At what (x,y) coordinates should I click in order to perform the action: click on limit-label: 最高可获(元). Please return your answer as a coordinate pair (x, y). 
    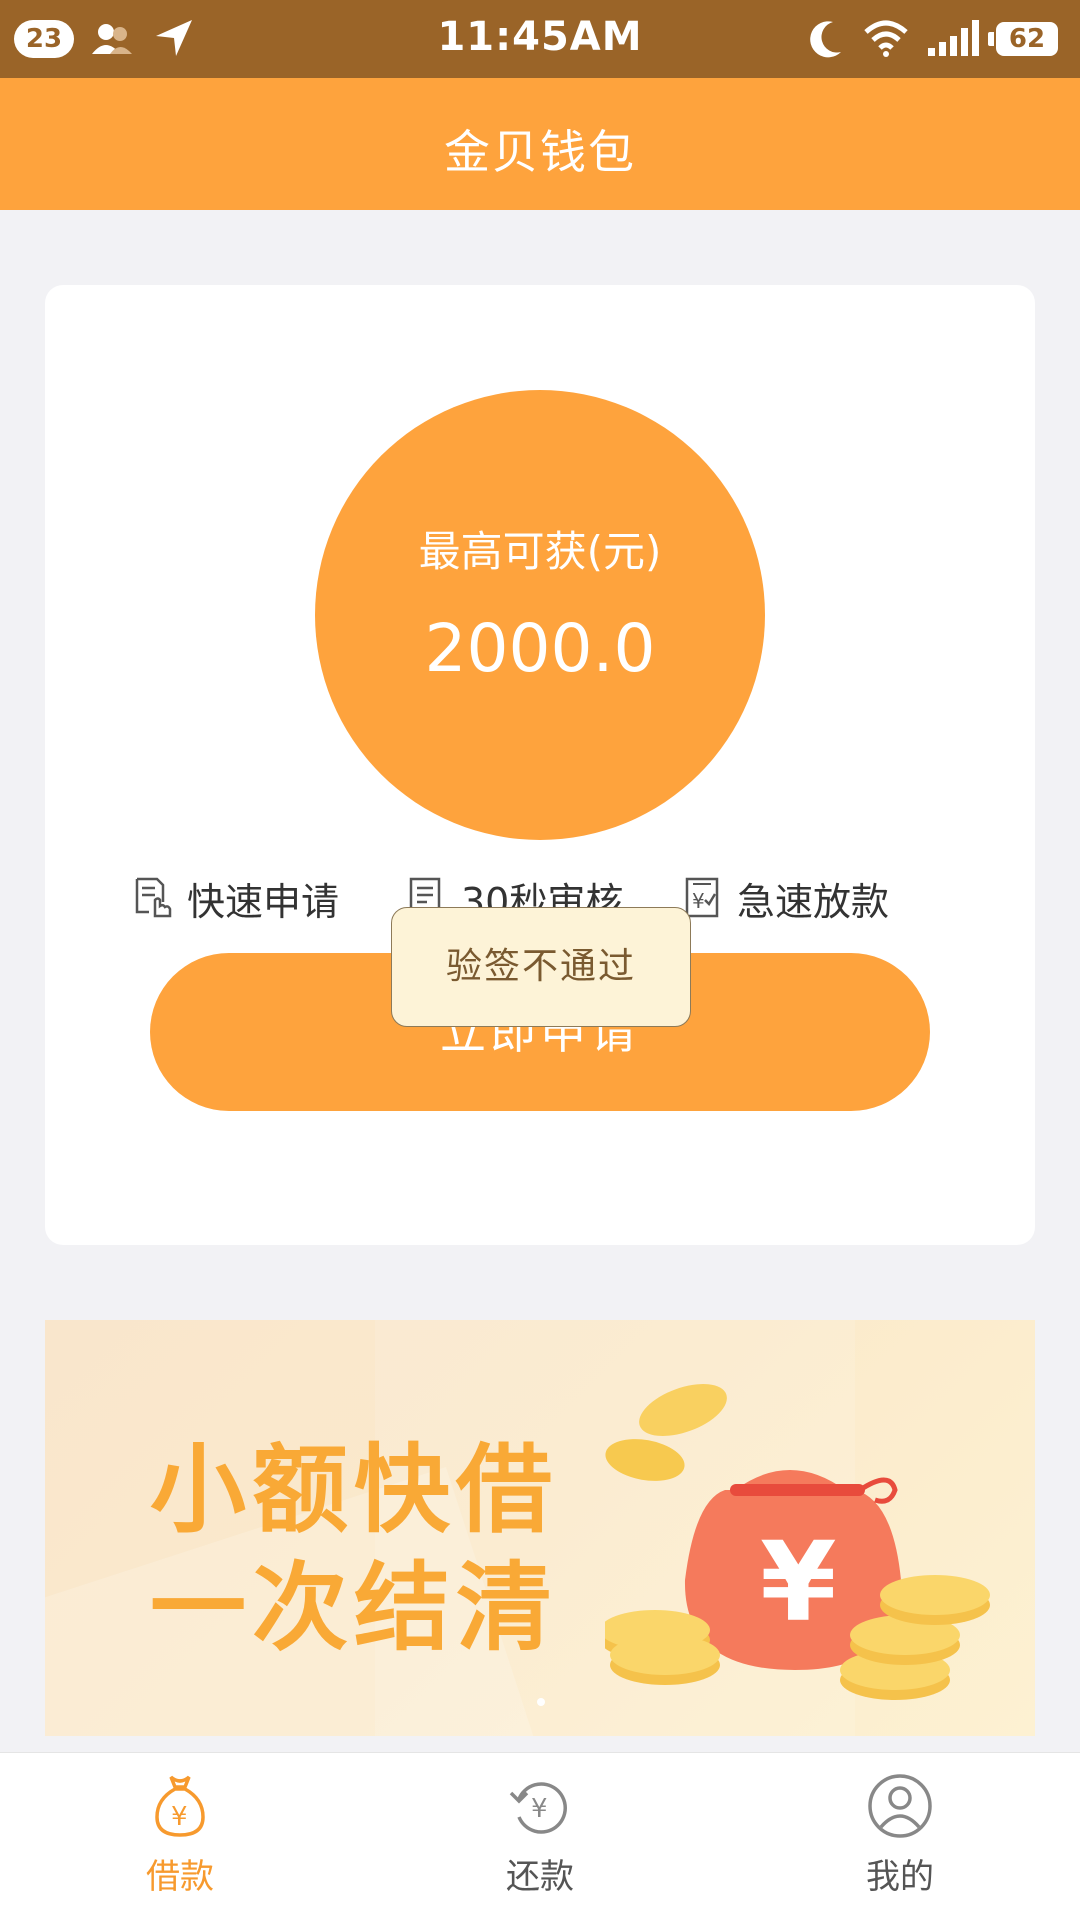
    Looking at the image, I should click on (540, 551).